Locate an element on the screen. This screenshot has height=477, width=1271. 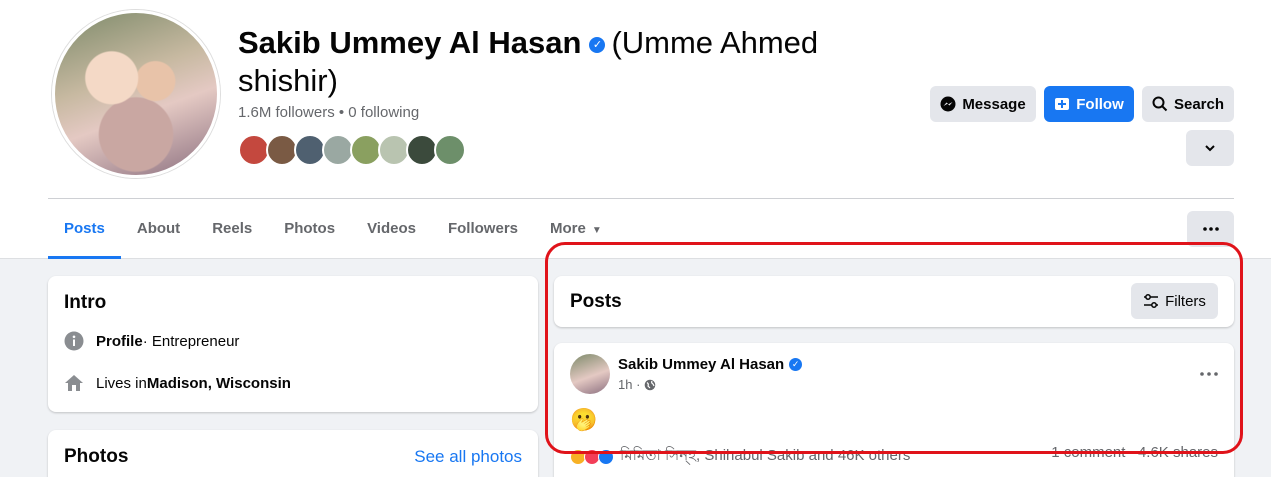
tab-label: Posts is located at coordinates (84, 228).